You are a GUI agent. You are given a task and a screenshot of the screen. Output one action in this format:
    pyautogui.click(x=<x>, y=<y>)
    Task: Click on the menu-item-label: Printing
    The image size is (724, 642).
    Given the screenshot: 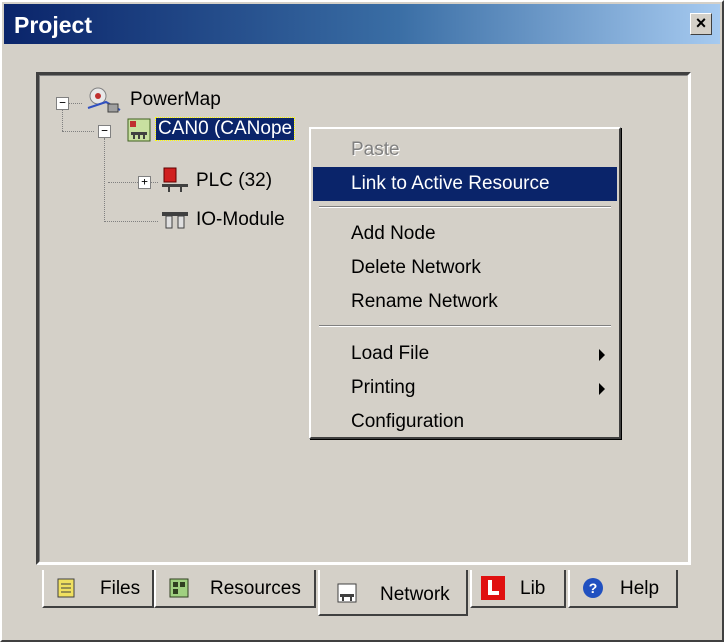 What is the action you would take?
    pyautogui.click(x=383, y=387)
    